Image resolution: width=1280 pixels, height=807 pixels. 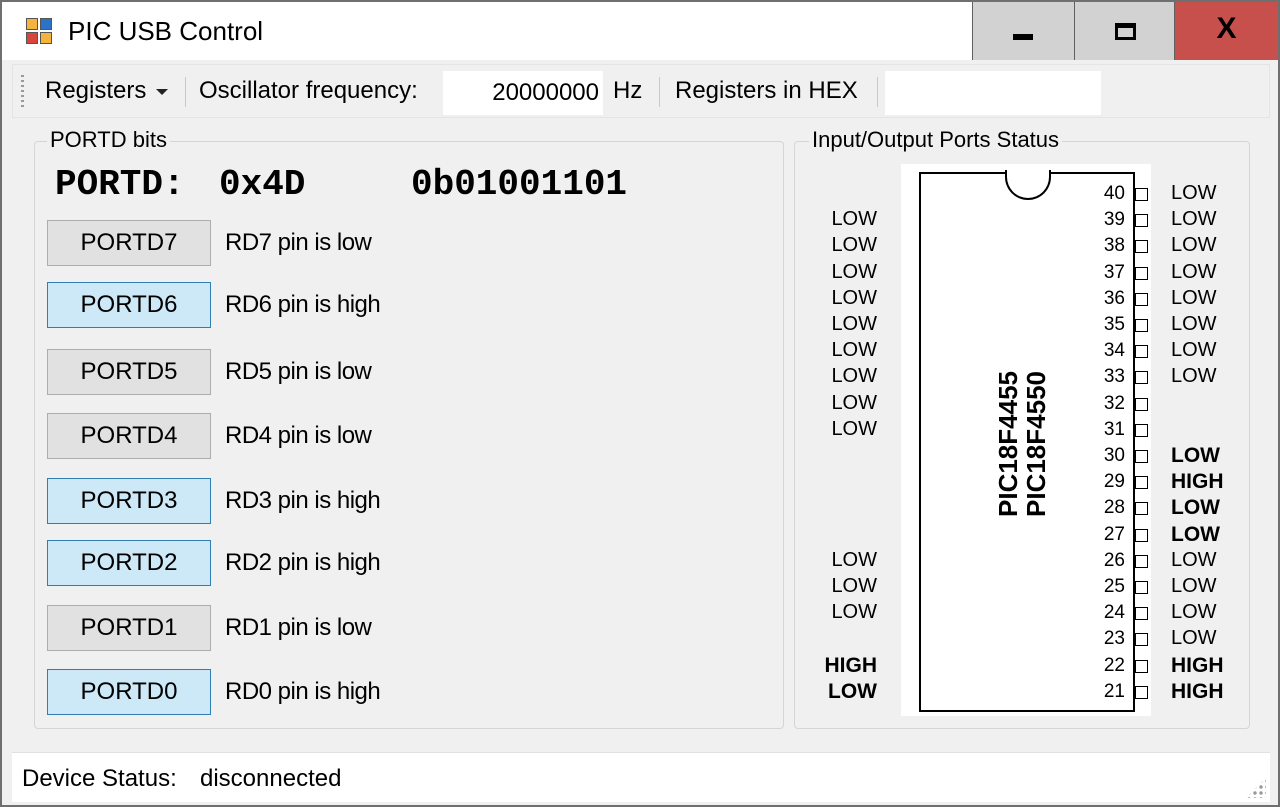 I want to click on portd-bit-2-status: RD2 pin is high, so click(x=303, y=562).